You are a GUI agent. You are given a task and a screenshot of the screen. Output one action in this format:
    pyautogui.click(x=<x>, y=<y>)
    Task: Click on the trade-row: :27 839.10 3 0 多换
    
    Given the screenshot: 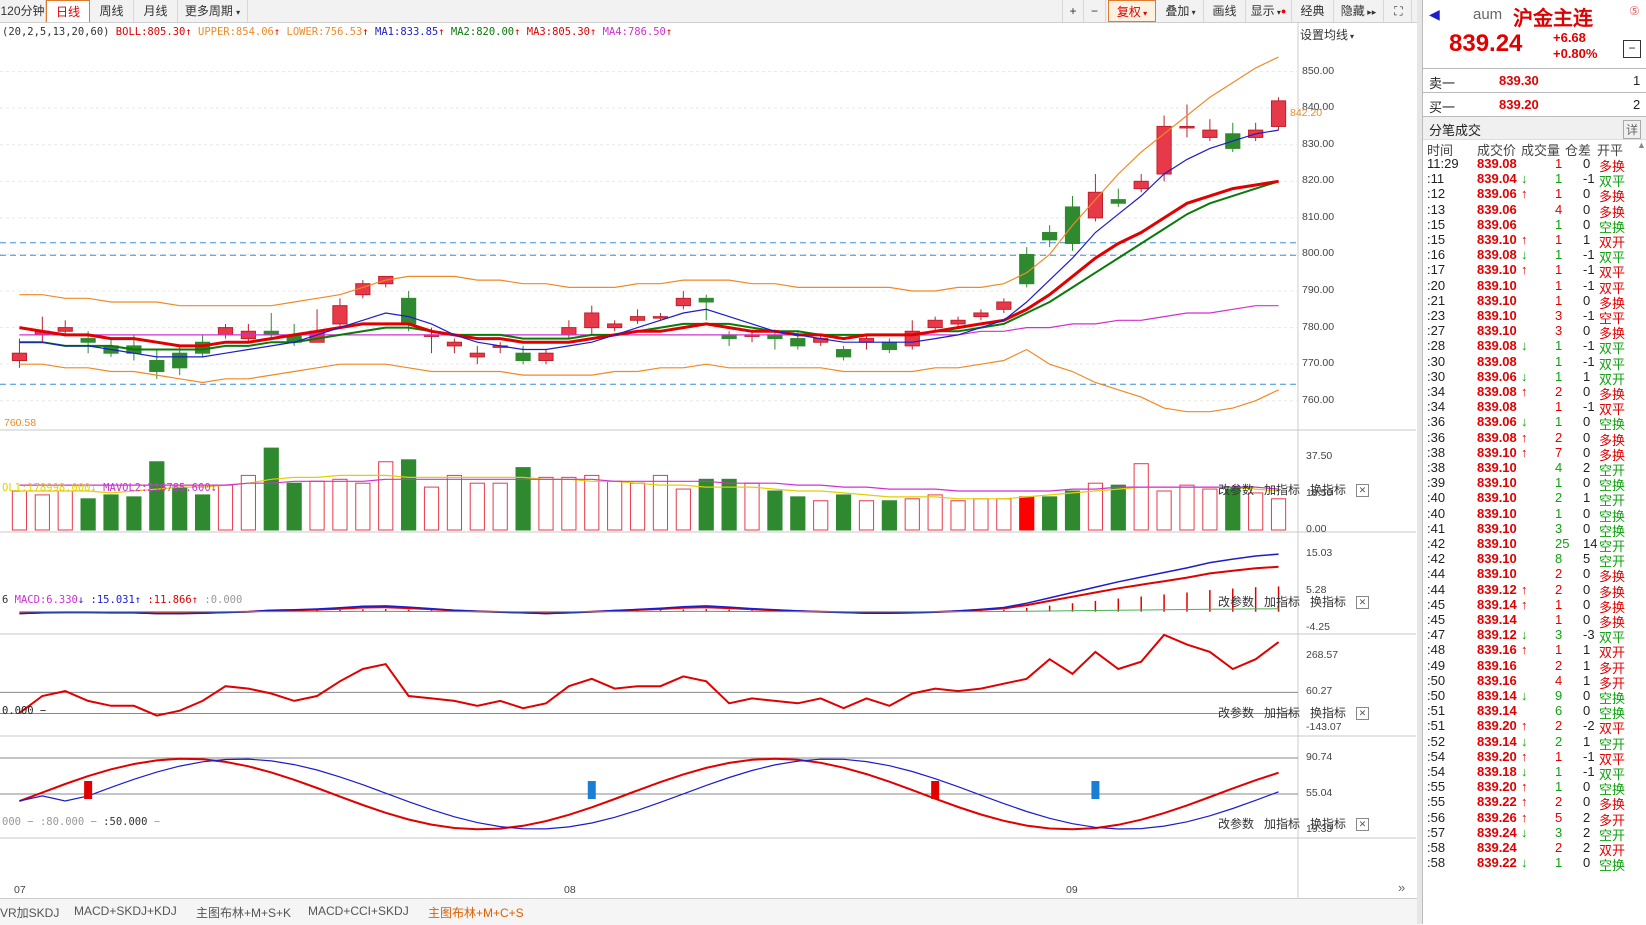 What is the action you would take?
    pyautogui.click(x=1534, y=332)
    